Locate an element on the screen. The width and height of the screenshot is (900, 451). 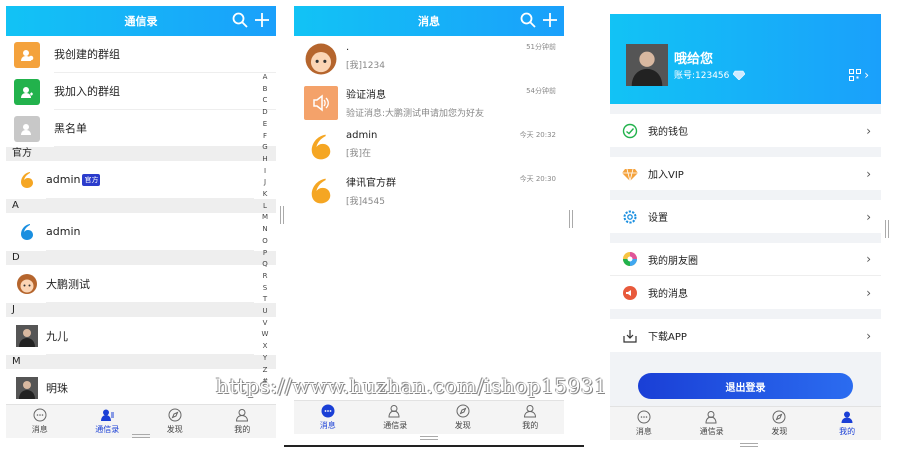
alphabet-letter: Q is located at coordinates (265, 265).